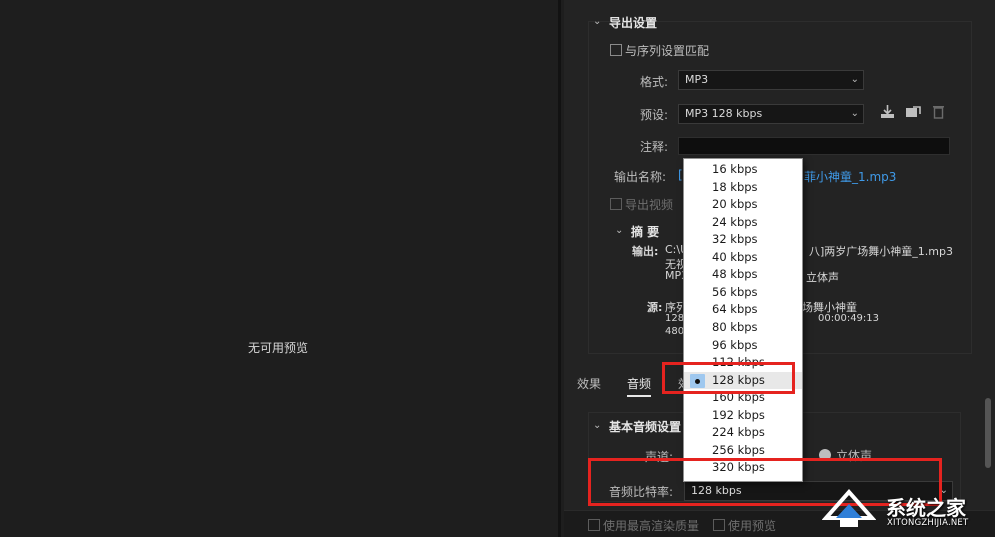 The width and height of the screenshot is (995, 537). I want to click on bitrate-option: 32 kbps, so click(743, 240).